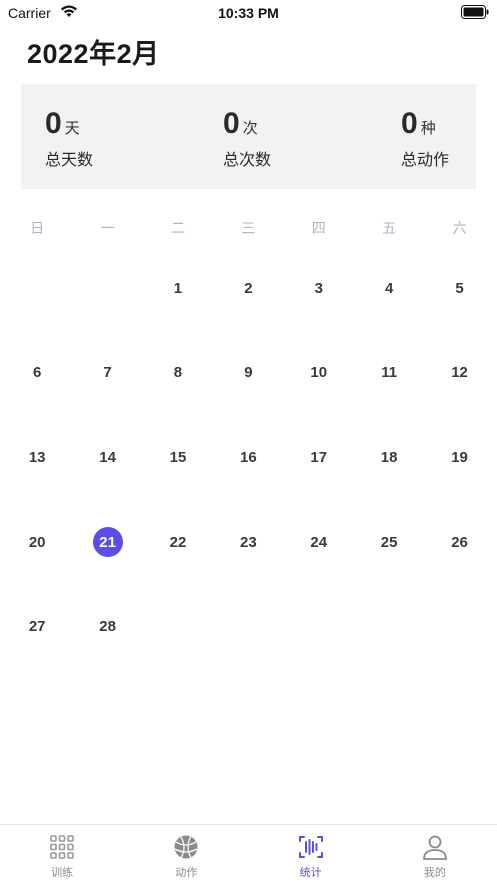  I want to click on summary-card: 0 天 总天数 0 次 总次数 0 种 总动作, so click(248, 136).